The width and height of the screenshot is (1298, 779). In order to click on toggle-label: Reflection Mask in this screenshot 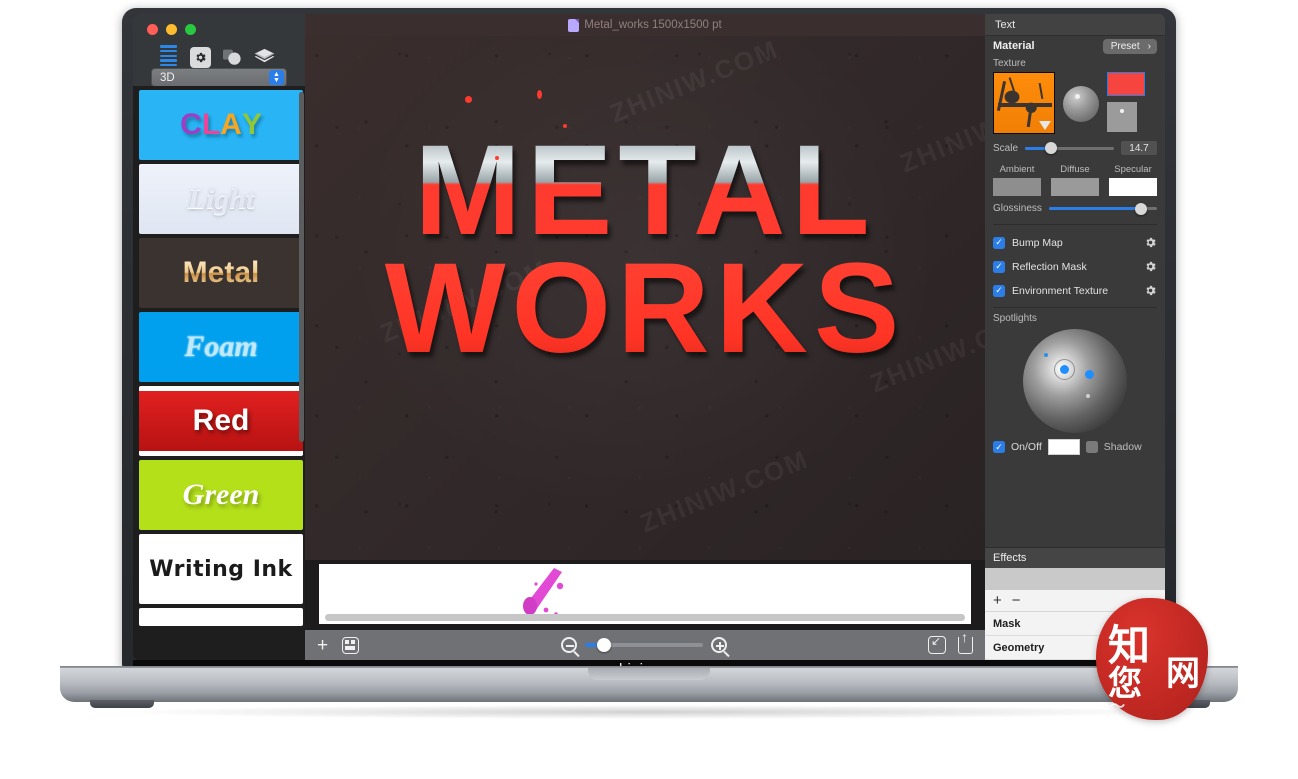, I will do `click(1049, 266)`.